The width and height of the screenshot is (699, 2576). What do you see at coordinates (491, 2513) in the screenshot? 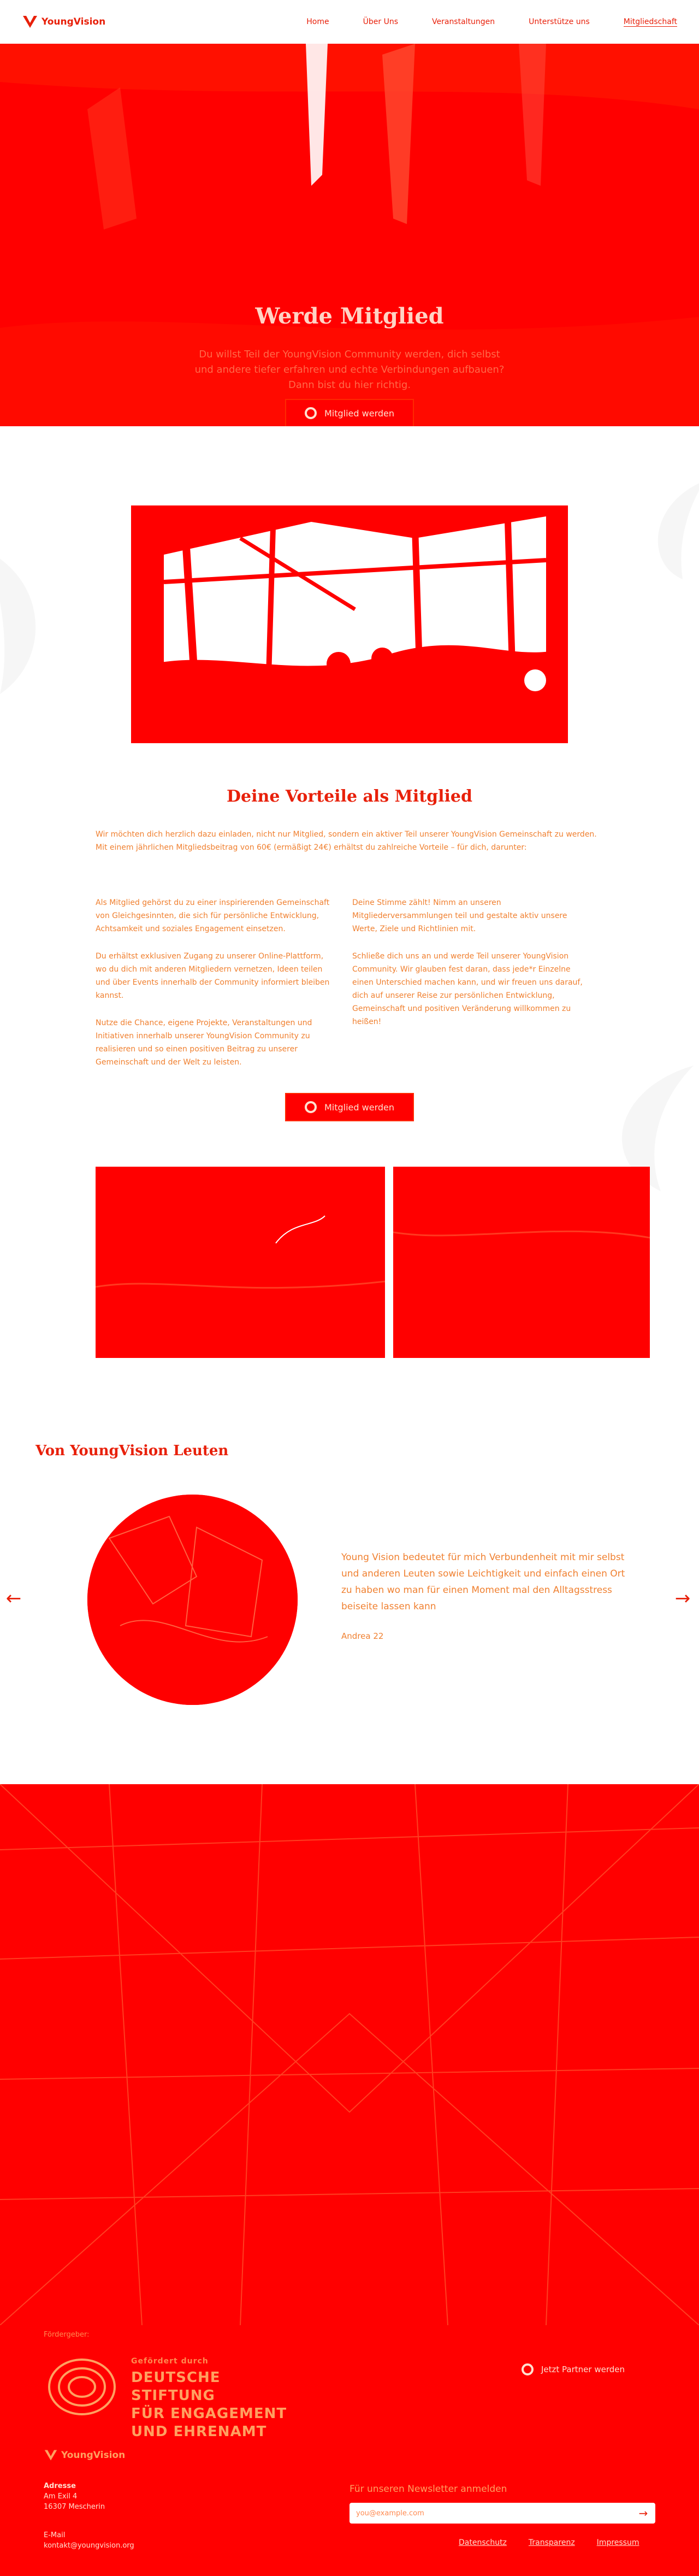
I see `newsletter-email-input` at bounding box center [491, 2513].